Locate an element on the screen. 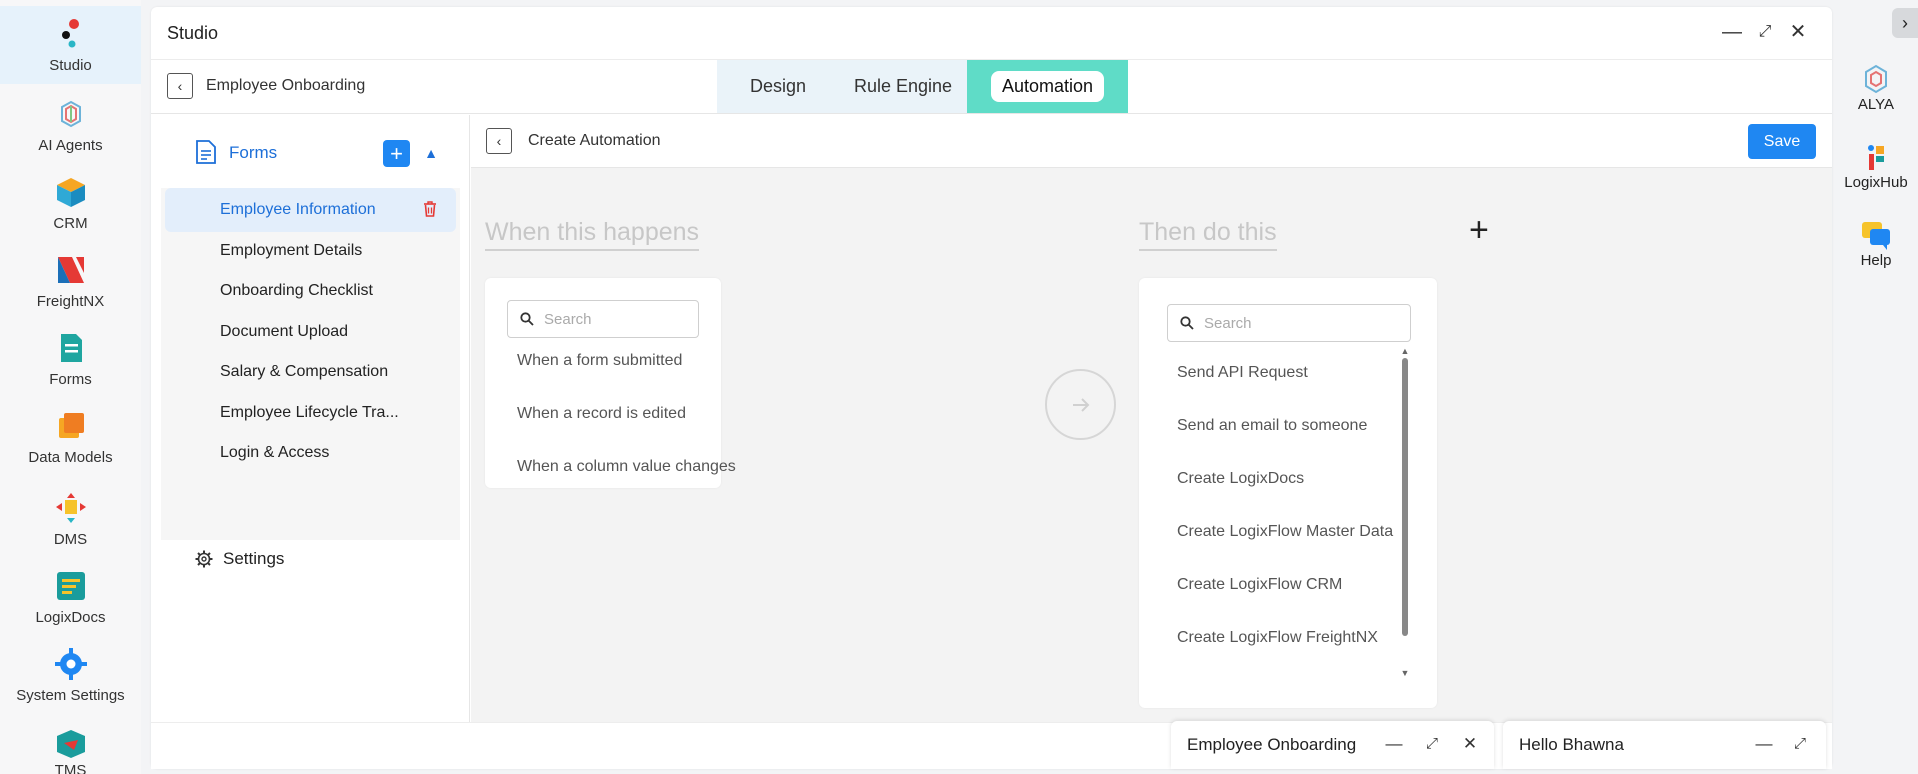 This screenshot has height=774, width=1918. flow-connector is located at coordinates (1080, 404).